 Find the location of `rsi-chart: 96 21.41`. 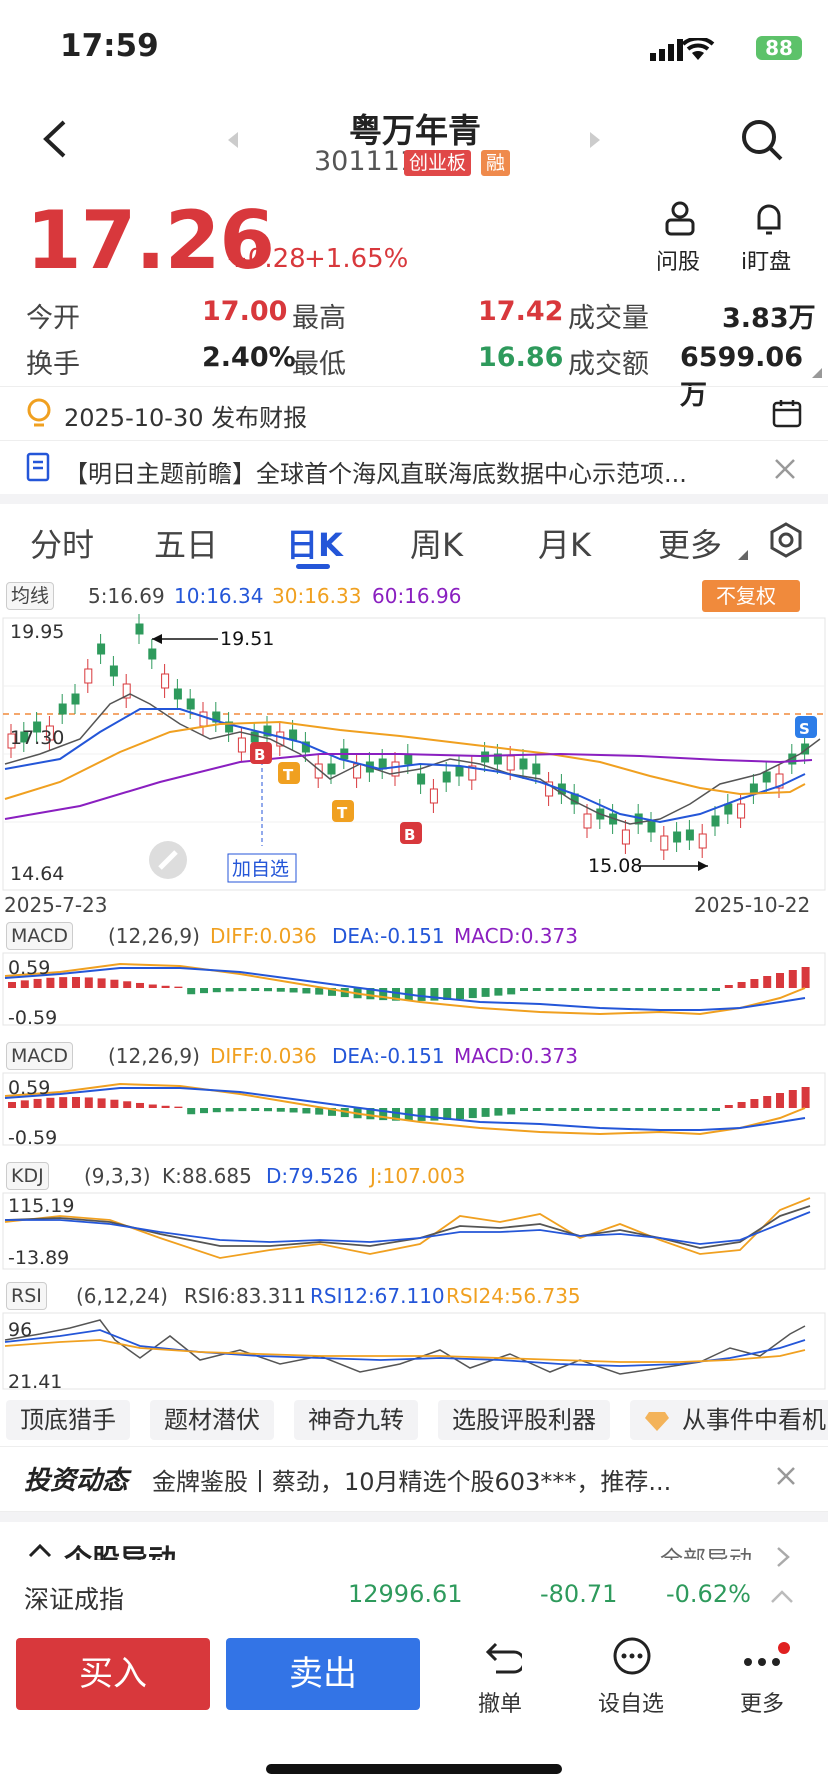

rsi-chart: 96 21.41 is located at coordinates (414, 1352).